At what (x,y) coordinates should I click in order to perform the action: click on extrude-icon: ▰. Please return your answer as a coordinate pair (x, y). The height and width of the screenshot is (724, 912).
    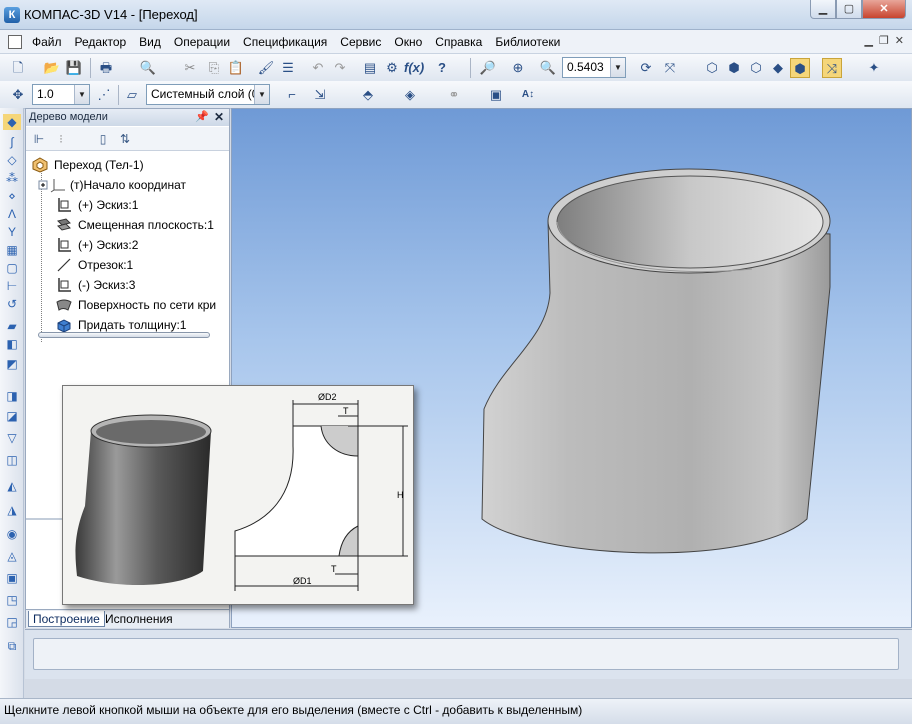
    Looking at the image, I should click on (12, 326).